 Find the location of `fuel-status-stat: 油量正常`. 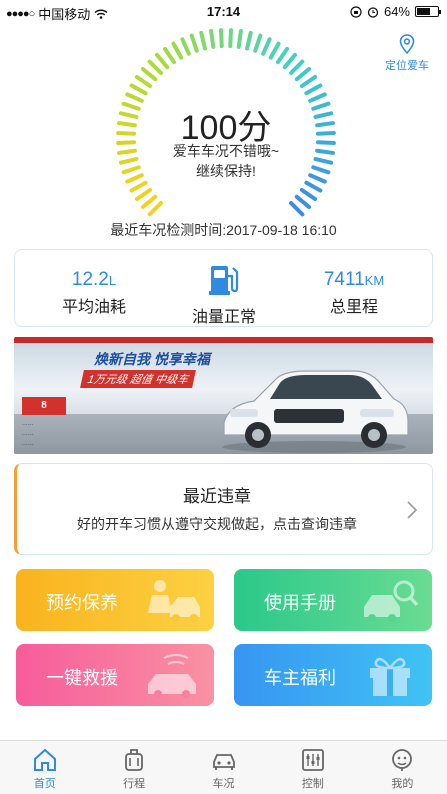

fuel-status-stat: 油量正常 is located at coordinates (224, 289).